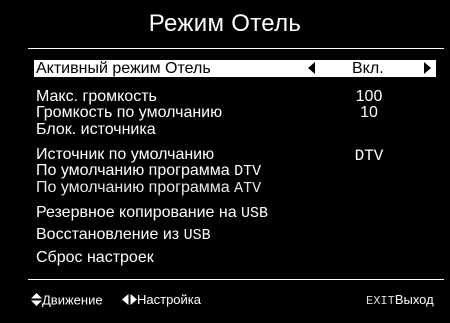 The height and width of the screenshot is (323, 450). Describe the element at coordinates (248, 171) in the screenshot. I see `menu-item-label-code: DTV` at that location.